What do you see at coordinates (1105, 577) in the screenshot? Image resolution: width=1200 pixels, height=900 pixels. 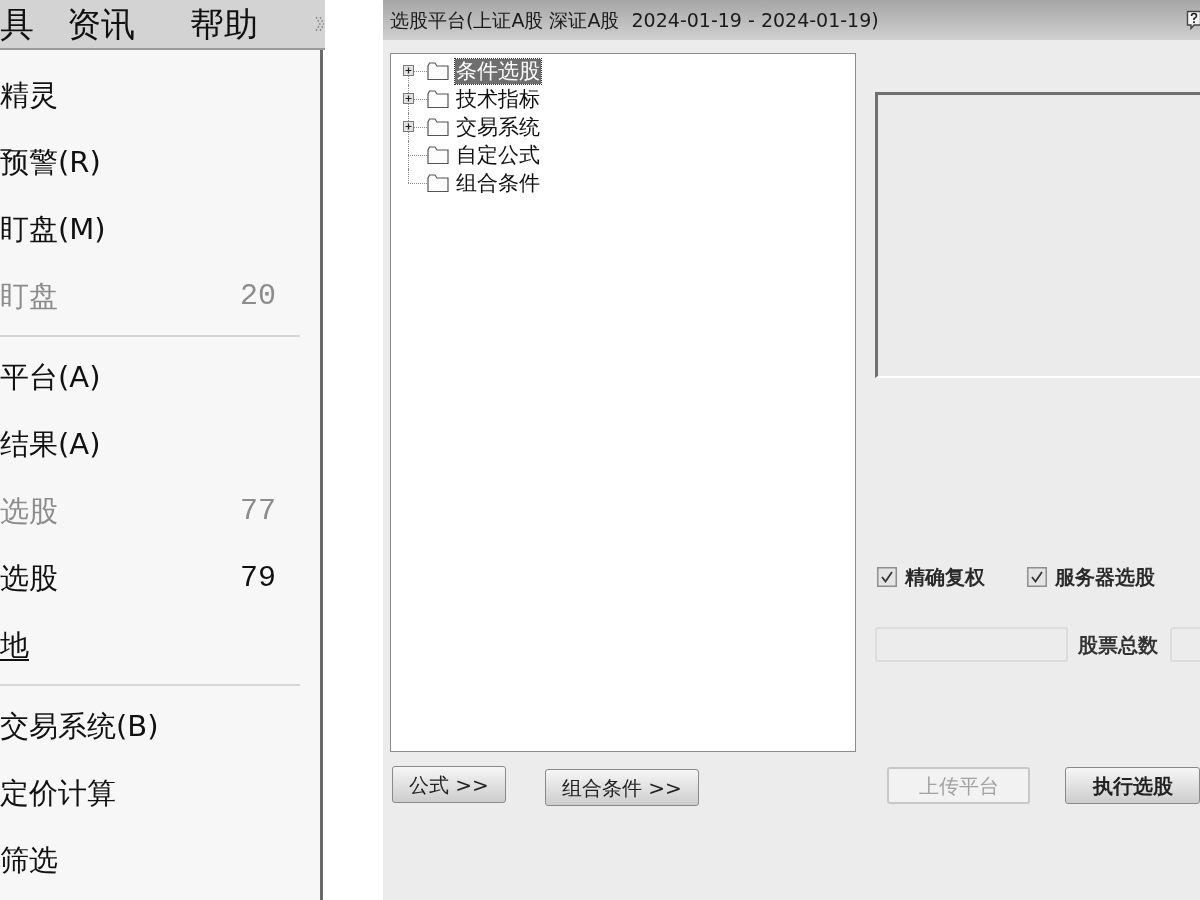 I see `checkbox-label: 服务器选股` at bounding box center [1105, 577].